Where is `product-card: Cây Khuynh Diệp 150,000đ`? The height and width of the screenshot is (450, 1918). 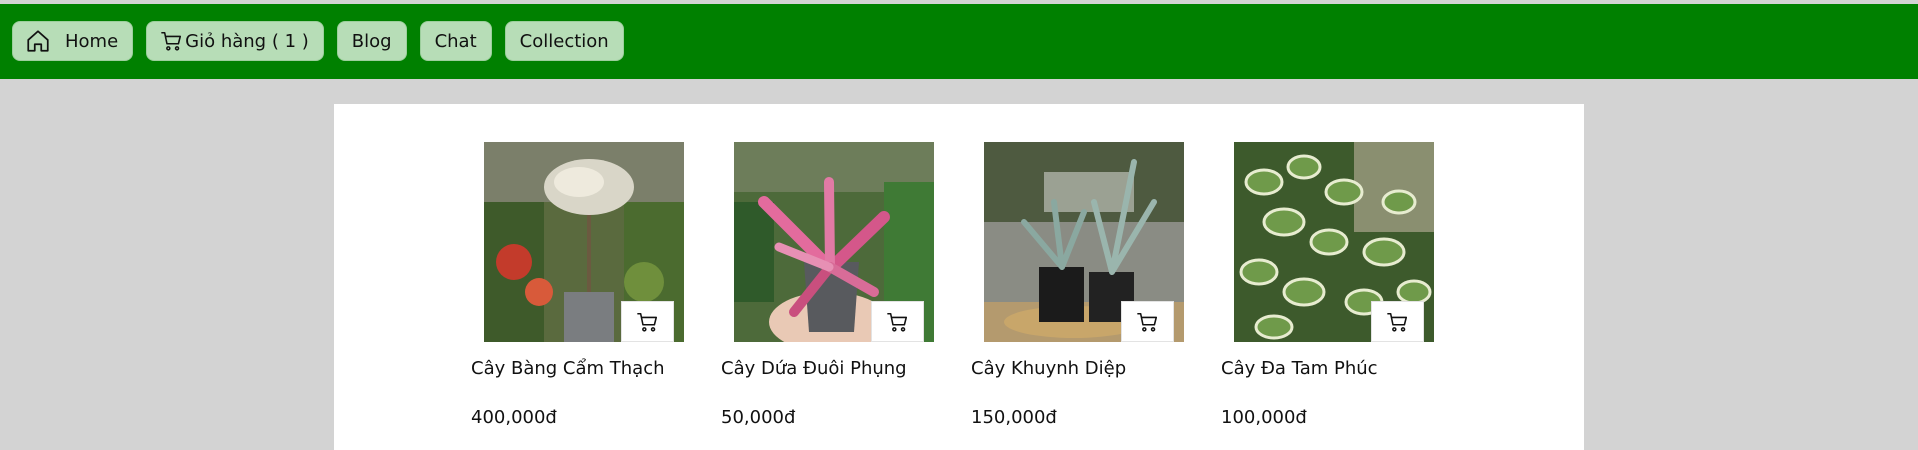 product-card: Cây Khuynh Diệp 150,000đ is located at coordinates (1077, 285).